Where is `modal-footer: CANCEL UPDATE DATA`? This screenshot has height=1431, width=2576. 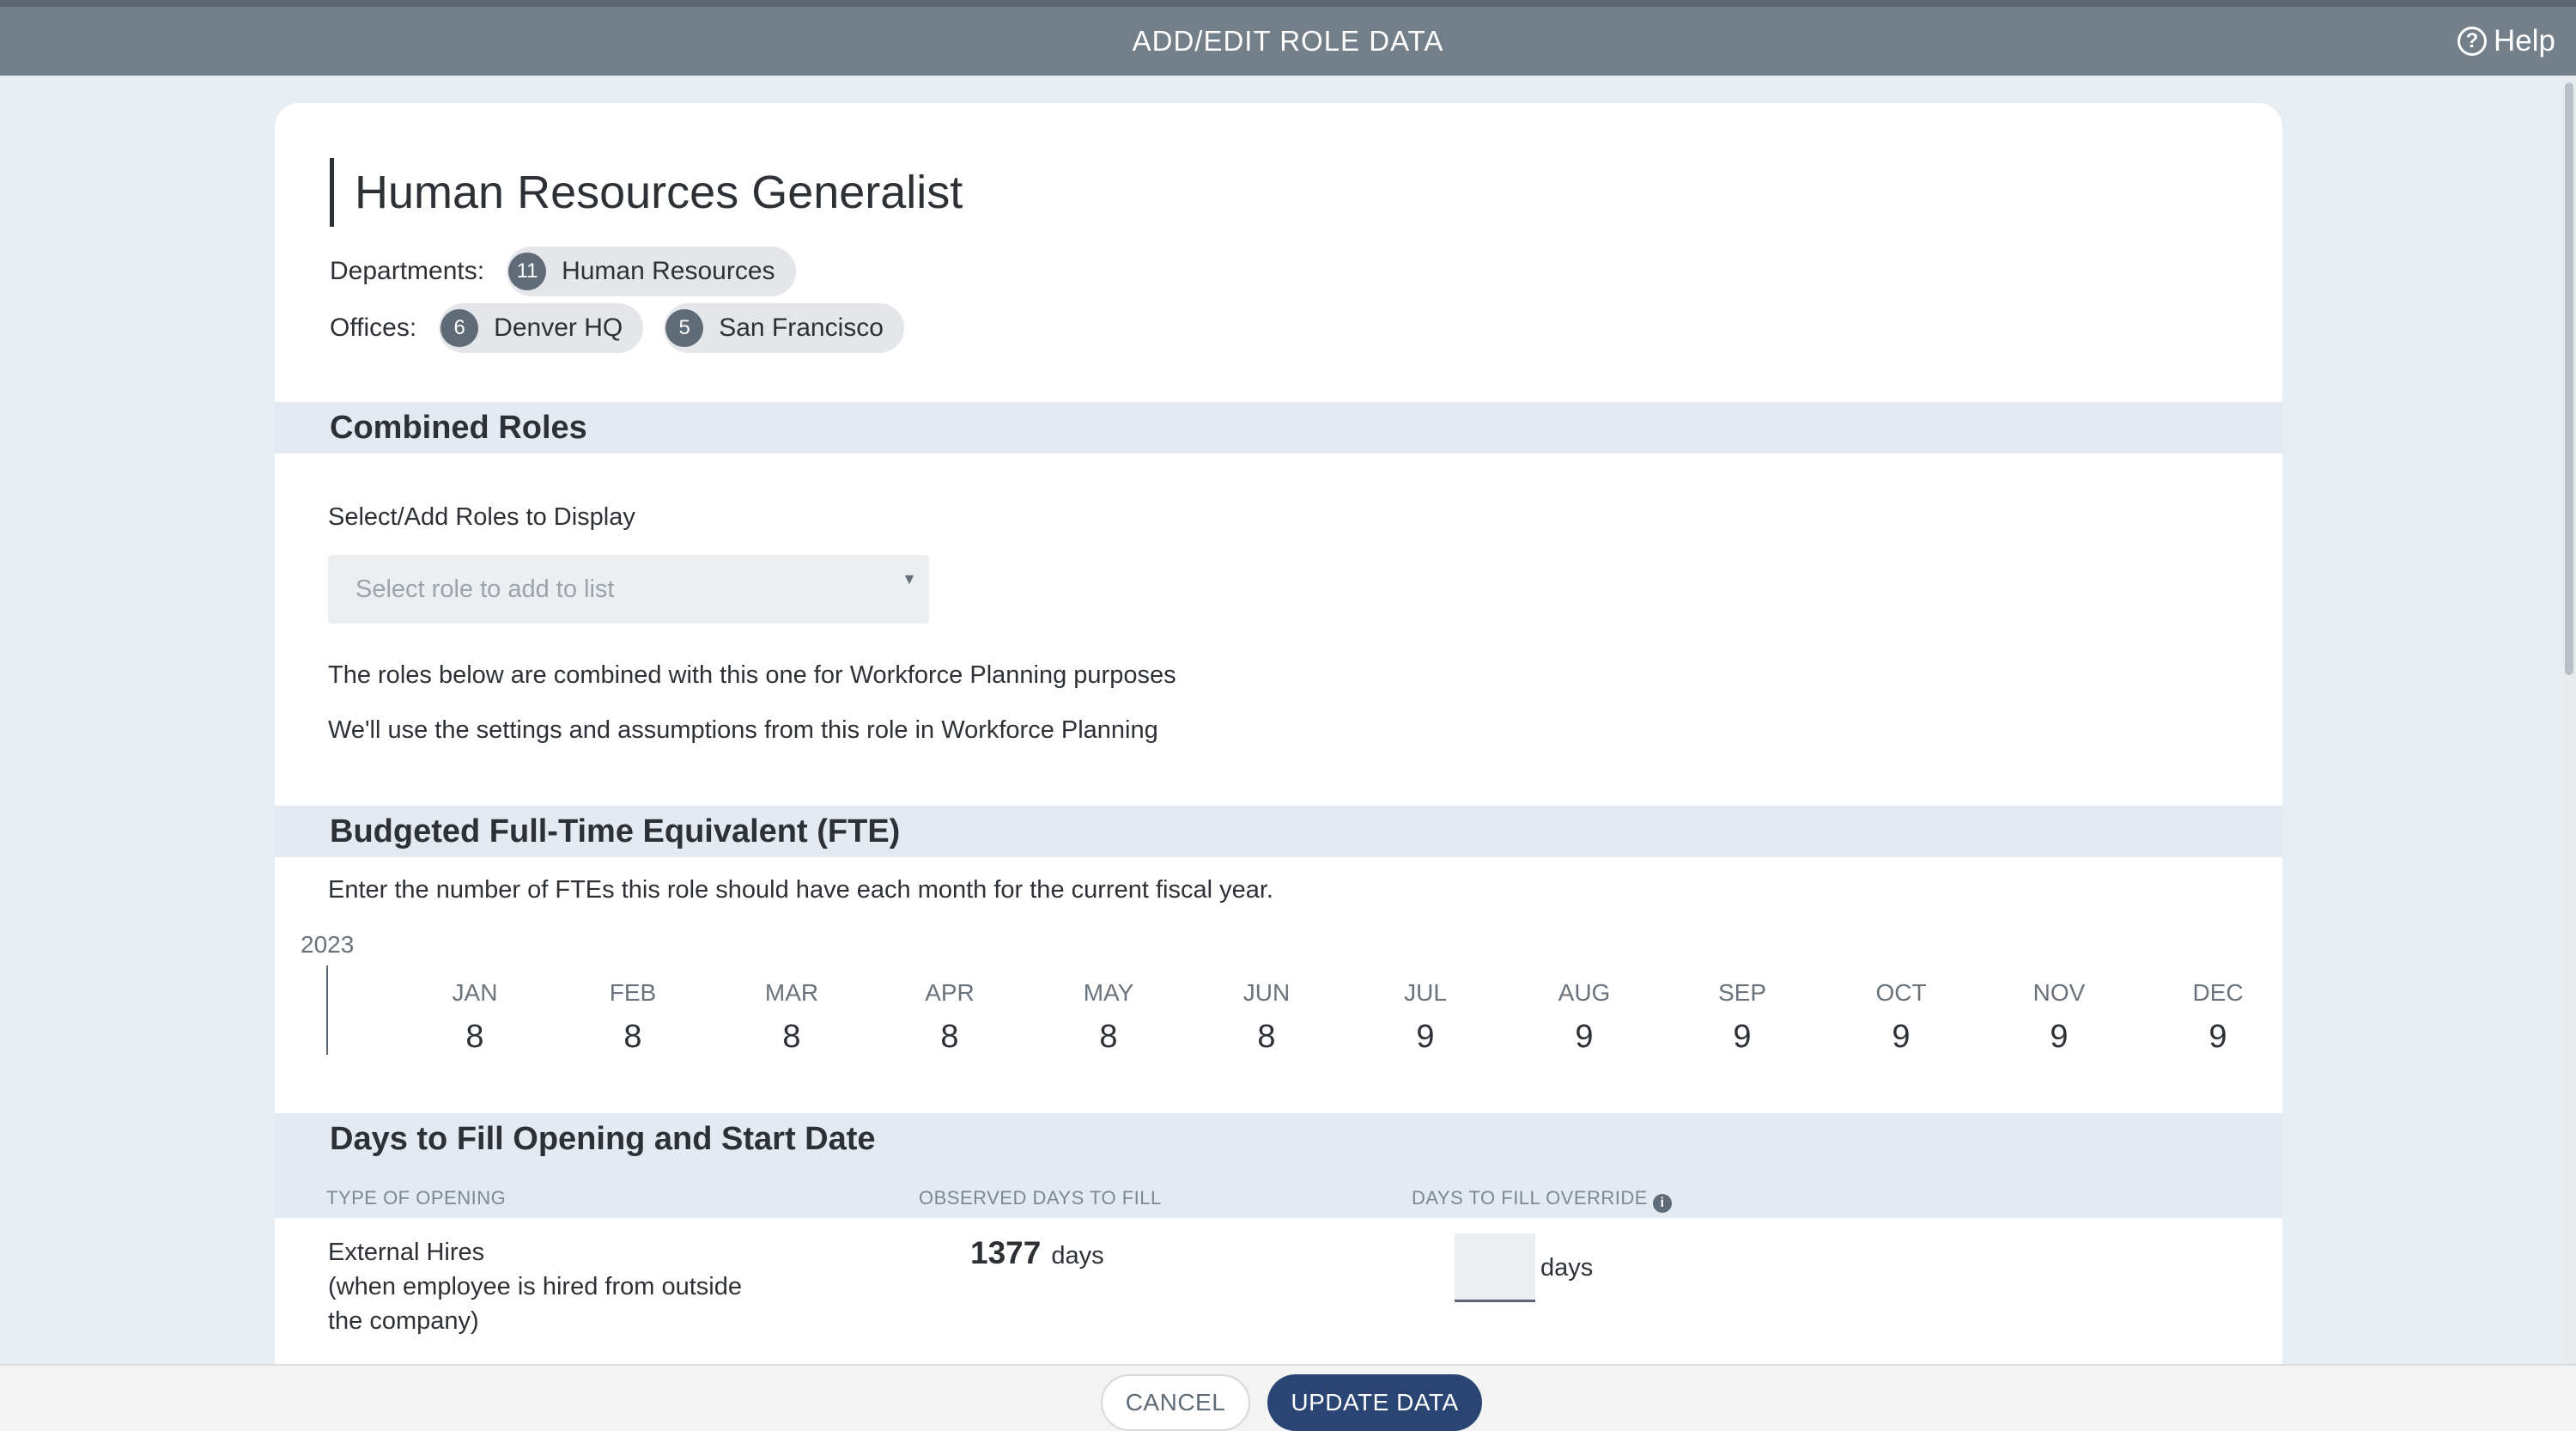
modal-footer: CANCEL UPDATE DATA is located at coordinates (1288, 1397).